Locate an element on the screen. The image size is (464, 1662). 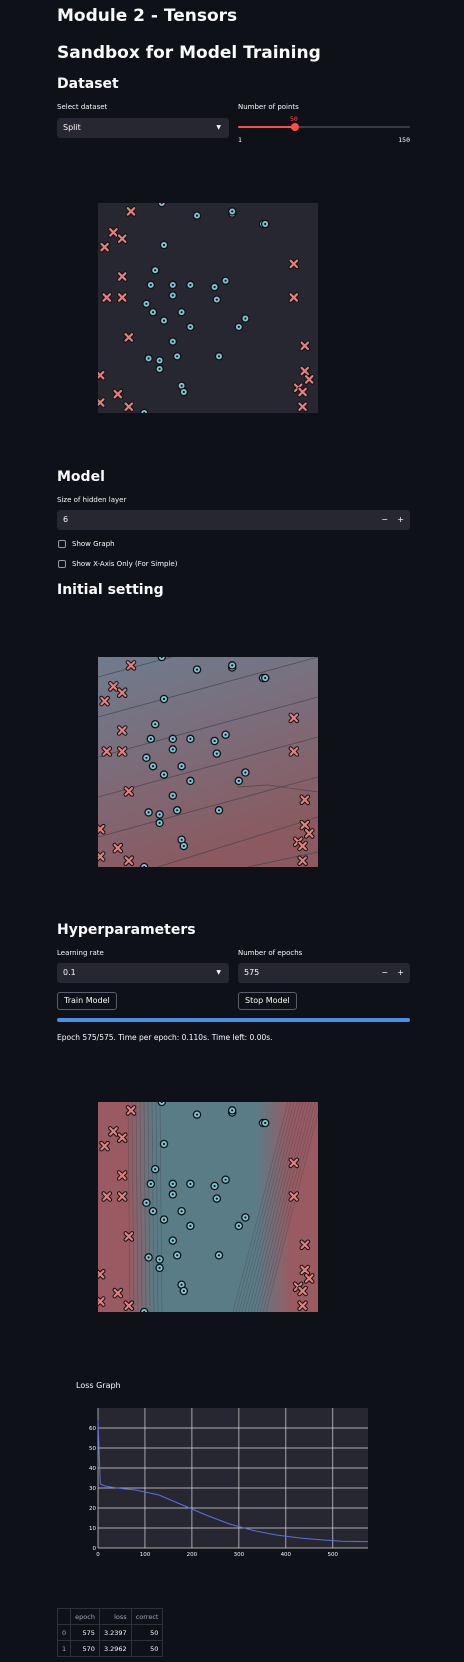
plot-background is located at coordinates (208, 308).